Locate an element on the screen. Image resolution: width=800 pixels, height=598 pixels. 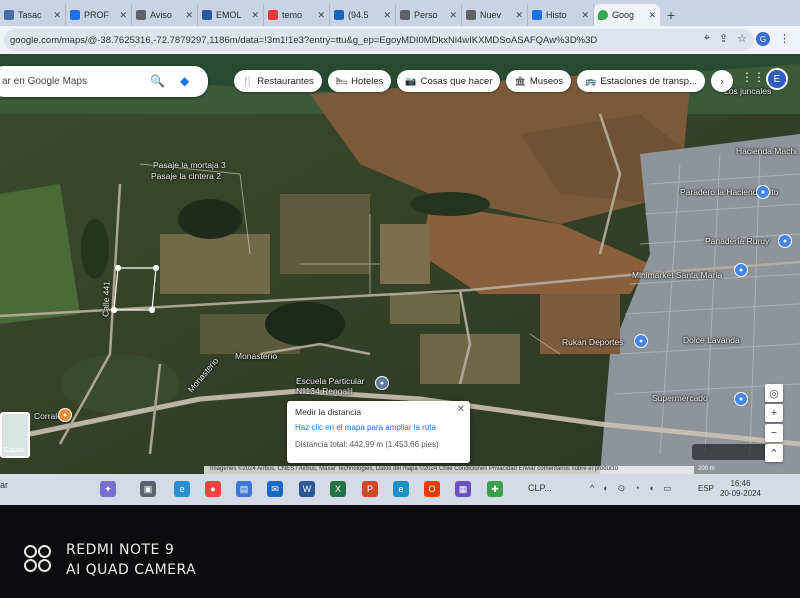
language-indicator: ESP is located at coordinates (706, 488).